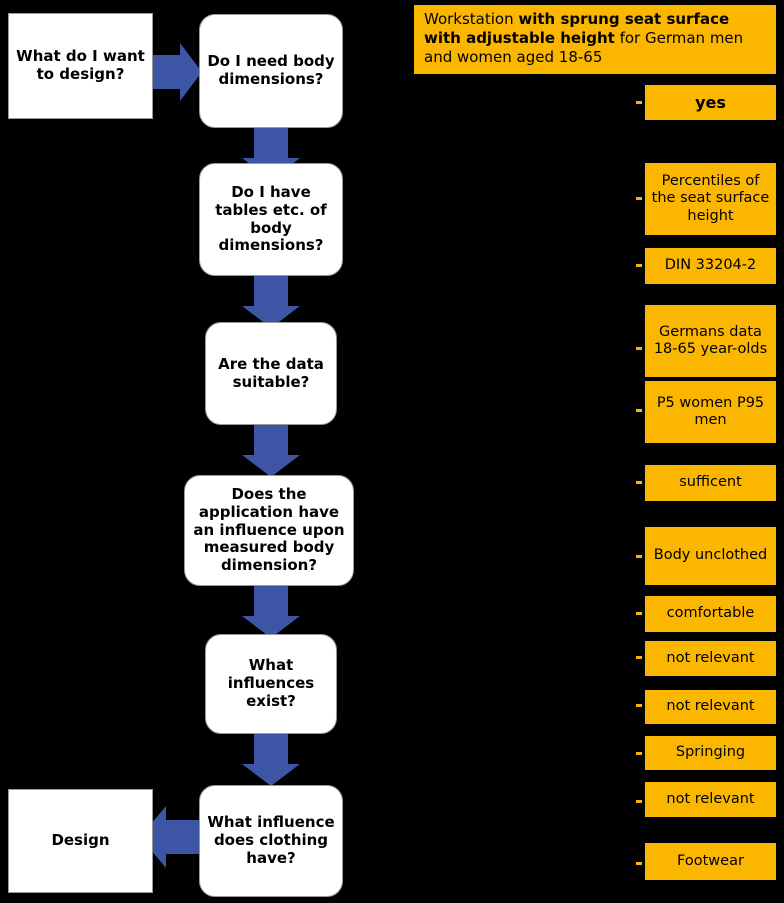 The width and height of the screenshot is (784, 903). I want to click on answer-label-a5: P5 women P95 men, so click(710, 411).